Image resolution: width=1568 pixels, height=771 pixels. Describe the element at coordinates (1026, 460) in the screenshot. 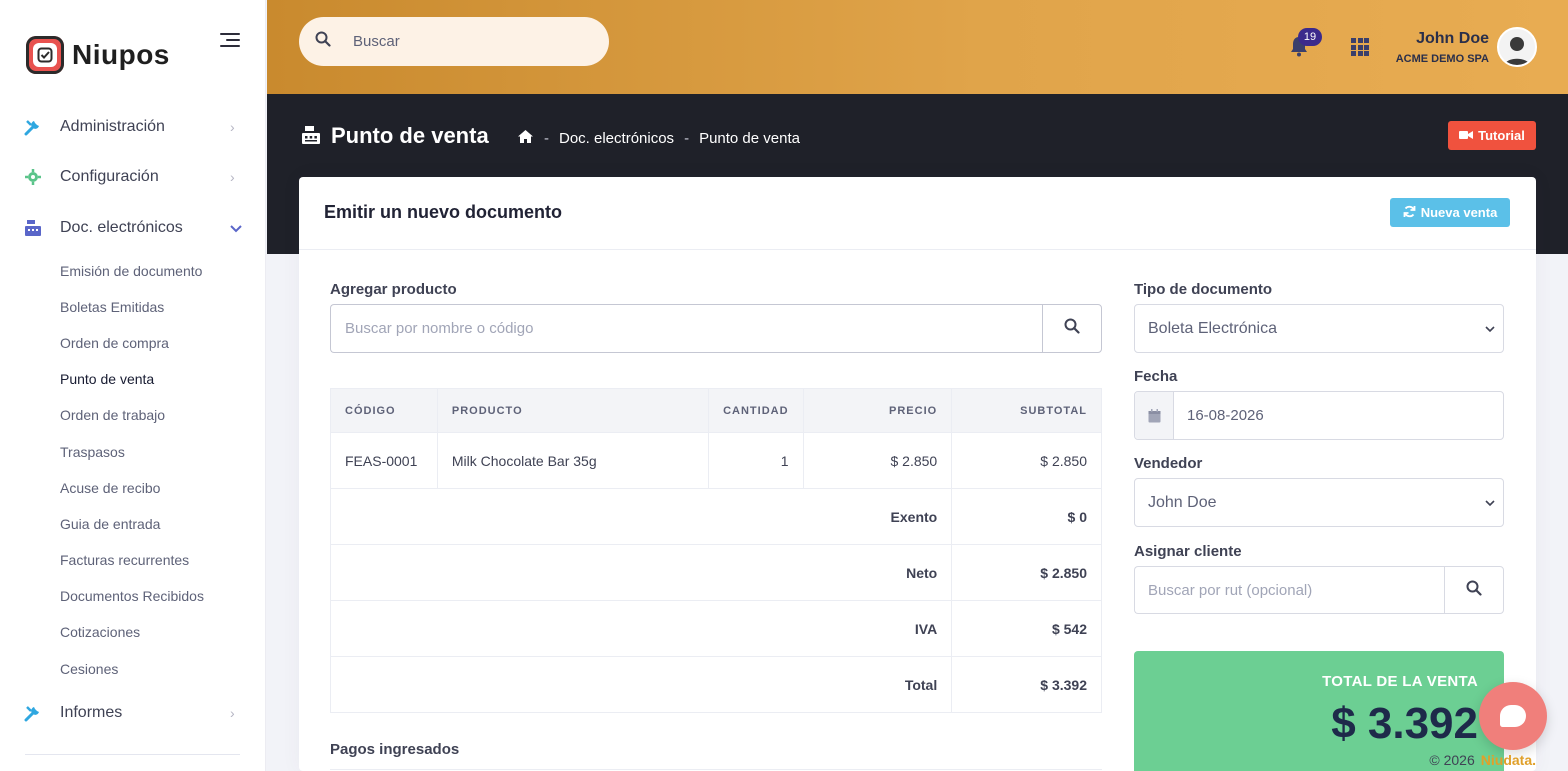

I see `cell-subtotal: $ 2.850` at that location.